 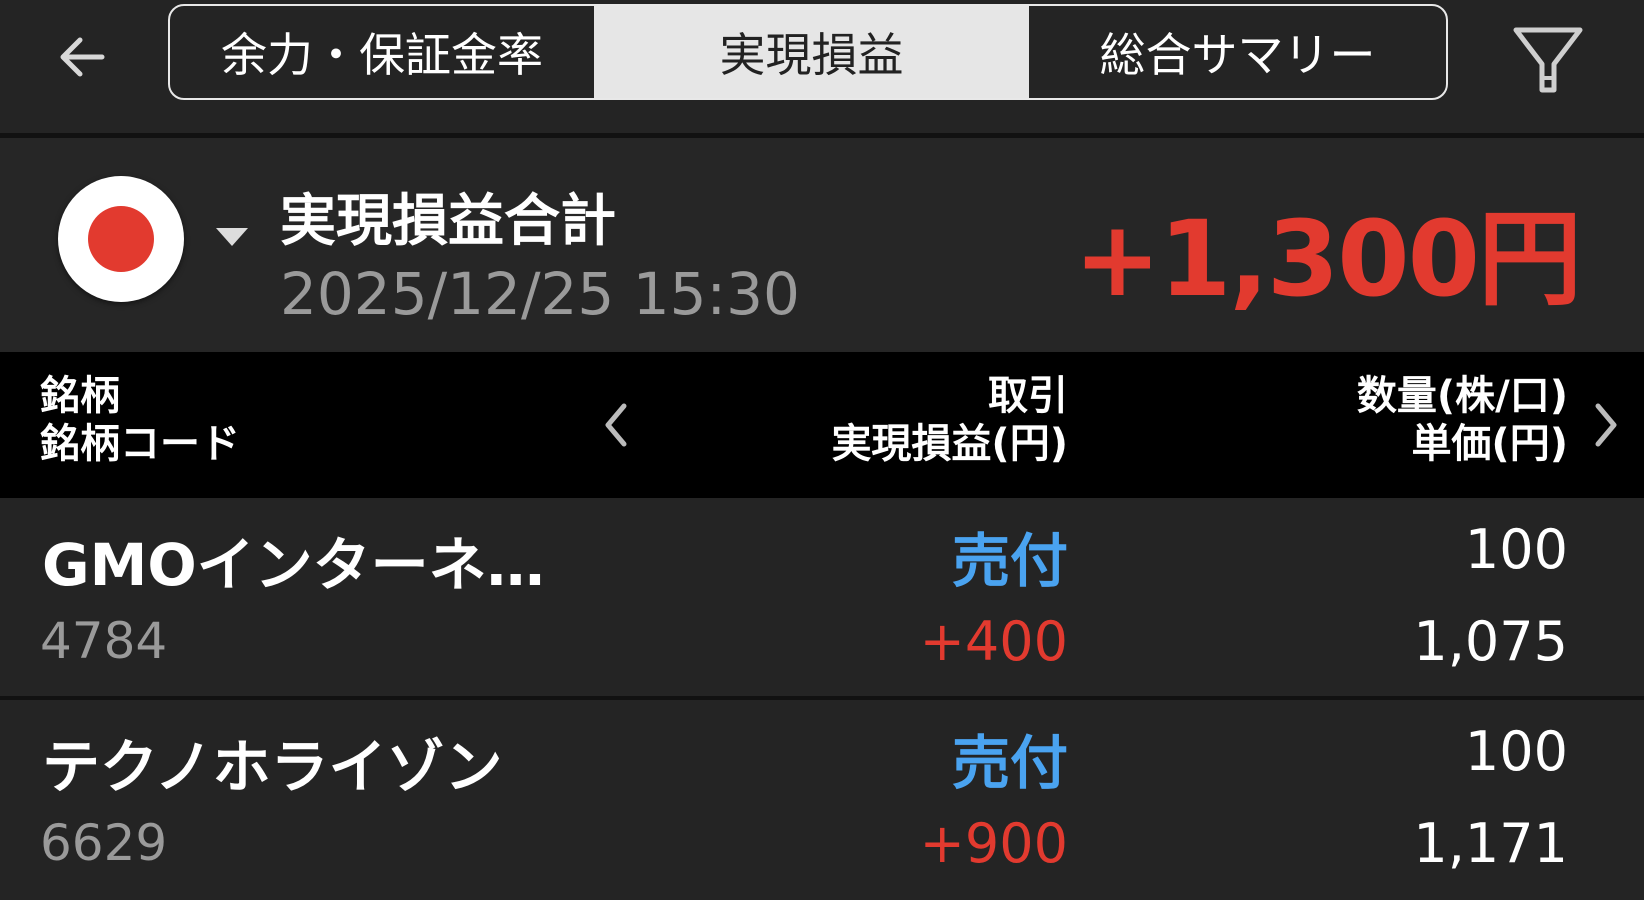 I want to click on realized-pnl: +400, so click(x=993, y=641).